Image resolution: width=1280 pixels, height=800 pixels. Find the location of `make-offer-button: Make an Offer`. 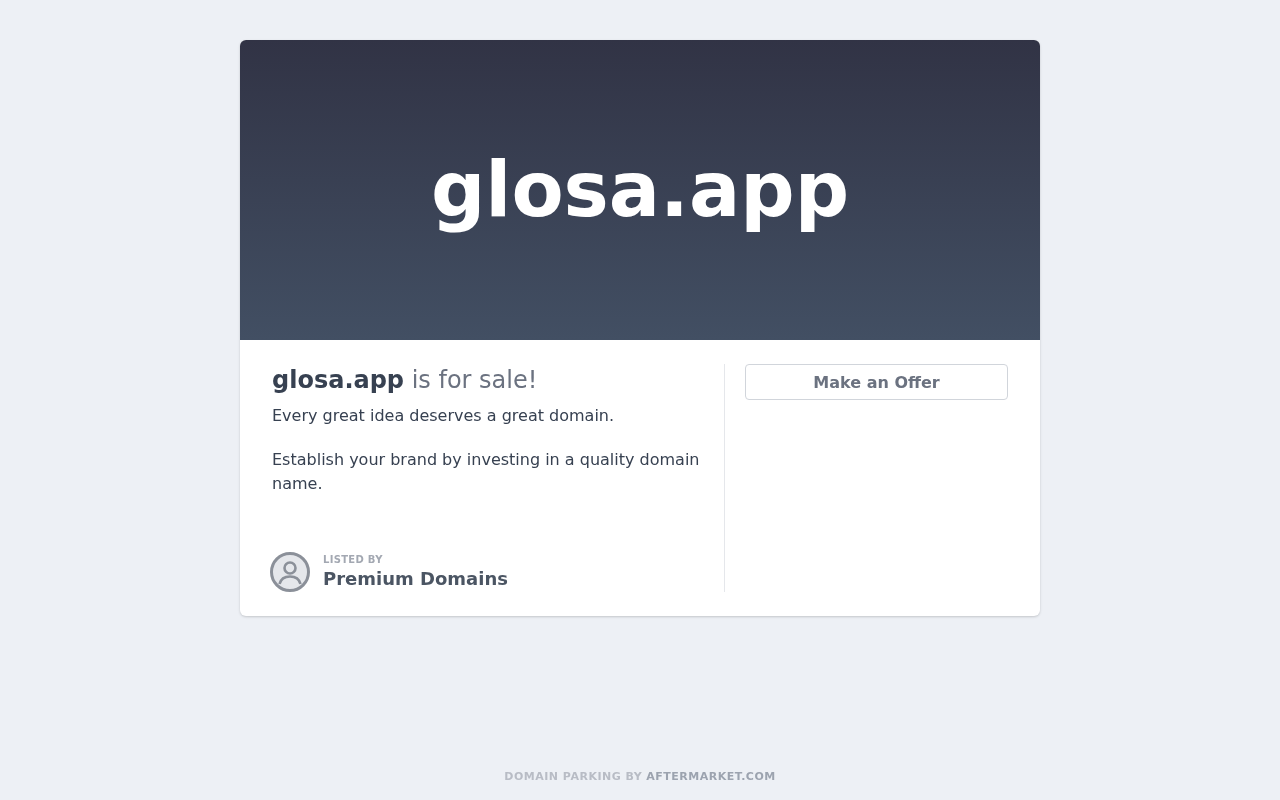

make-offer-button: Make an Offer is located at coordinates (876, 382).